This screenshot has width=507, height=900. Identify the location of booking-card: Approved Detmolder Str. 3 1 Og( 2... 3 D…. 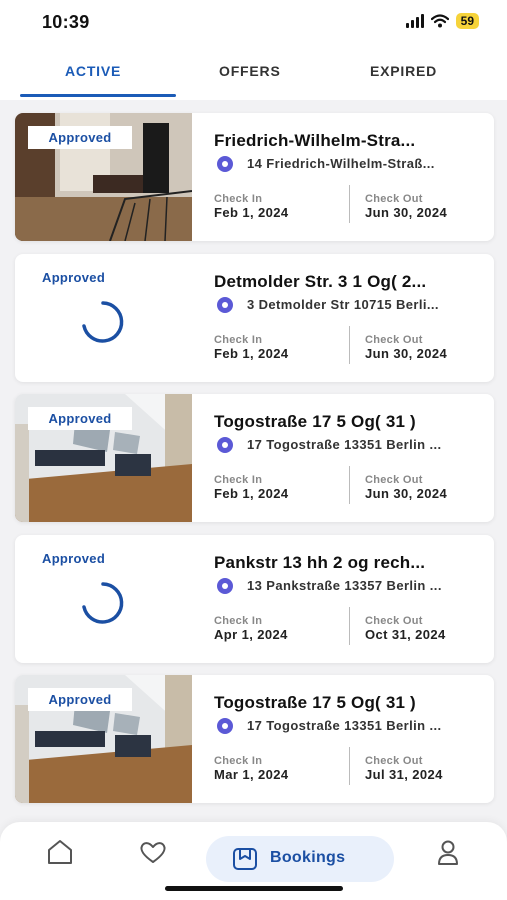
(254, 318).